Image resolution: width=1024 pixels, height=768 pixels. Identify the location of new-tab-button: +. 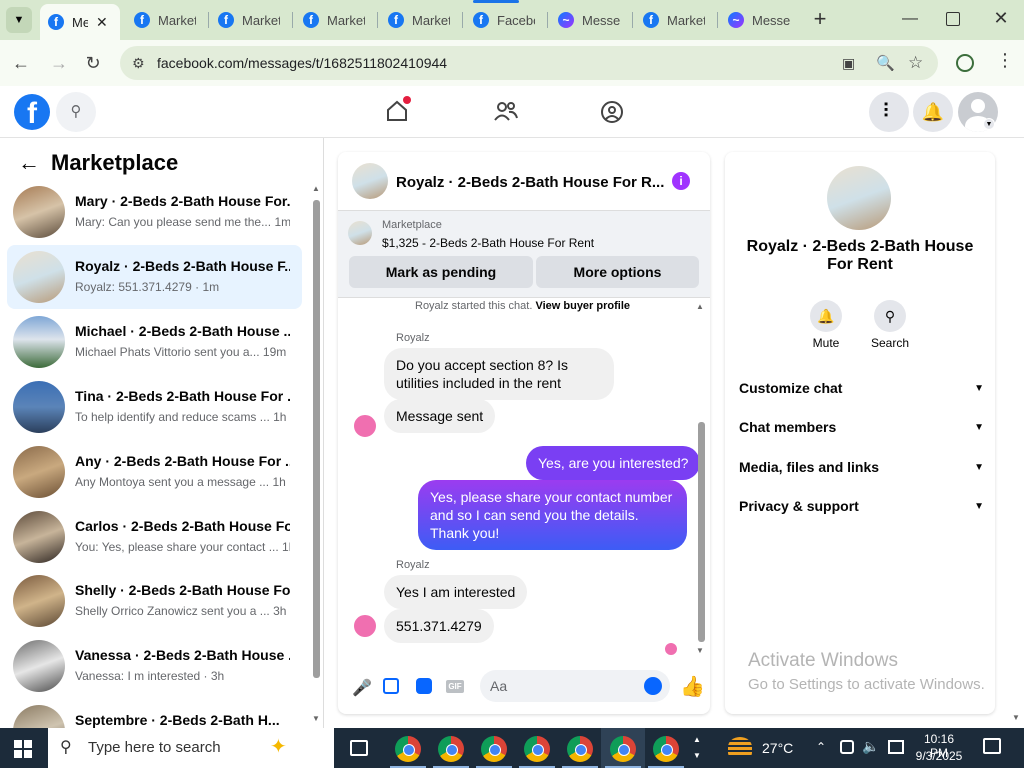
(820, 20).